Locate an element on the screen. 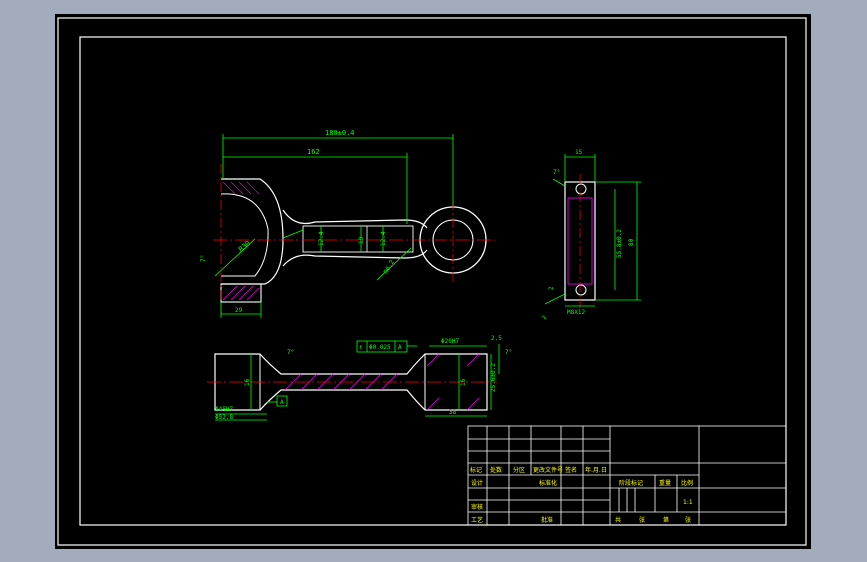 This screenshot has height=562, width=867. tb-weight: 重量 is located at coordinates (665, 483).